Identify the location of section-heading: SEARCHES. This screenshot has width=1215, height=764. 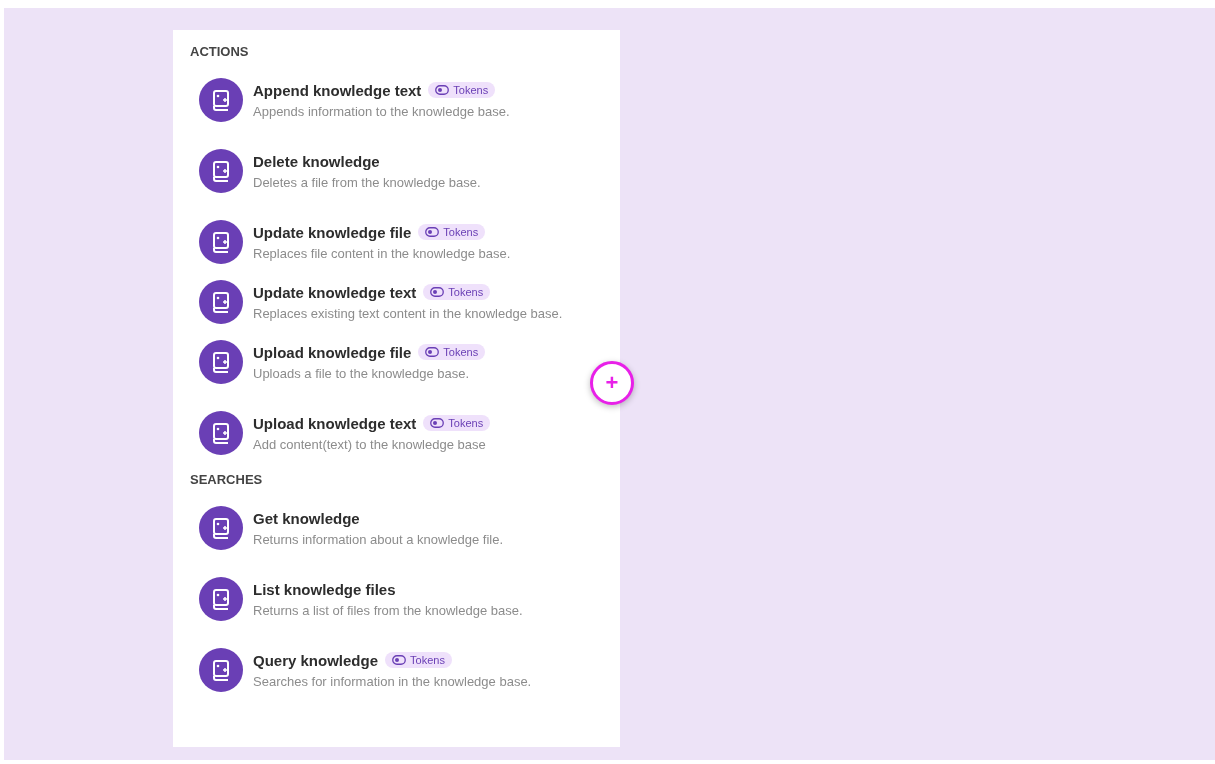
(227, 479).